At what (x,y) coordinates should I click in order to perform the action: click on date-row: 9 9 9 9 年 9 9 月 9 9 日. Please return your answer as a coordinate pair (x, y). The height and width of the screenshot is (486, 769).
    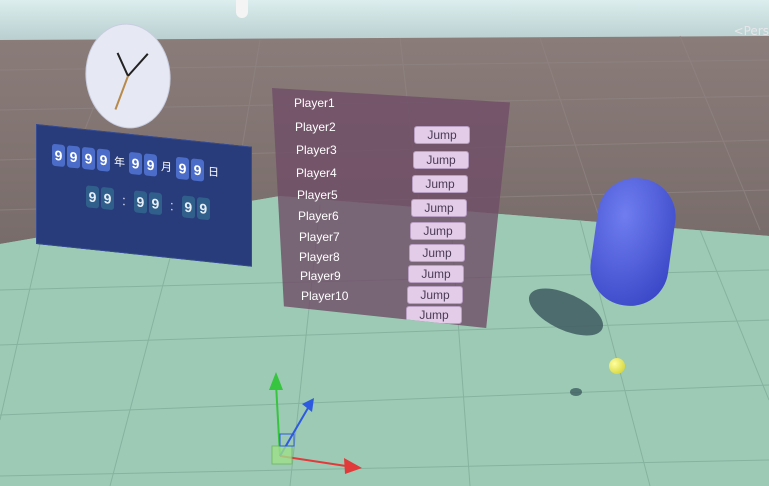
    Looking at the image, I should click on (136, 163).